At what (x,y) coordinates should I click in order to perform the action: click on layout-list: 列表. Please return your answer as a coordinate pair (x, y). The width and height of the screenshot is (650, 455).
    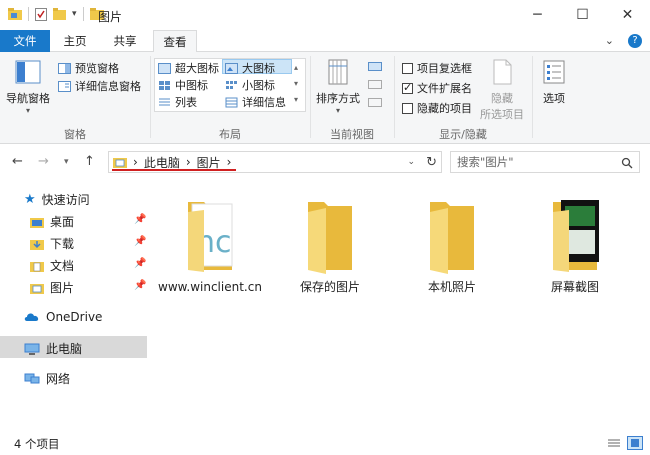
    Looking at the image, I should click on (177, 102).